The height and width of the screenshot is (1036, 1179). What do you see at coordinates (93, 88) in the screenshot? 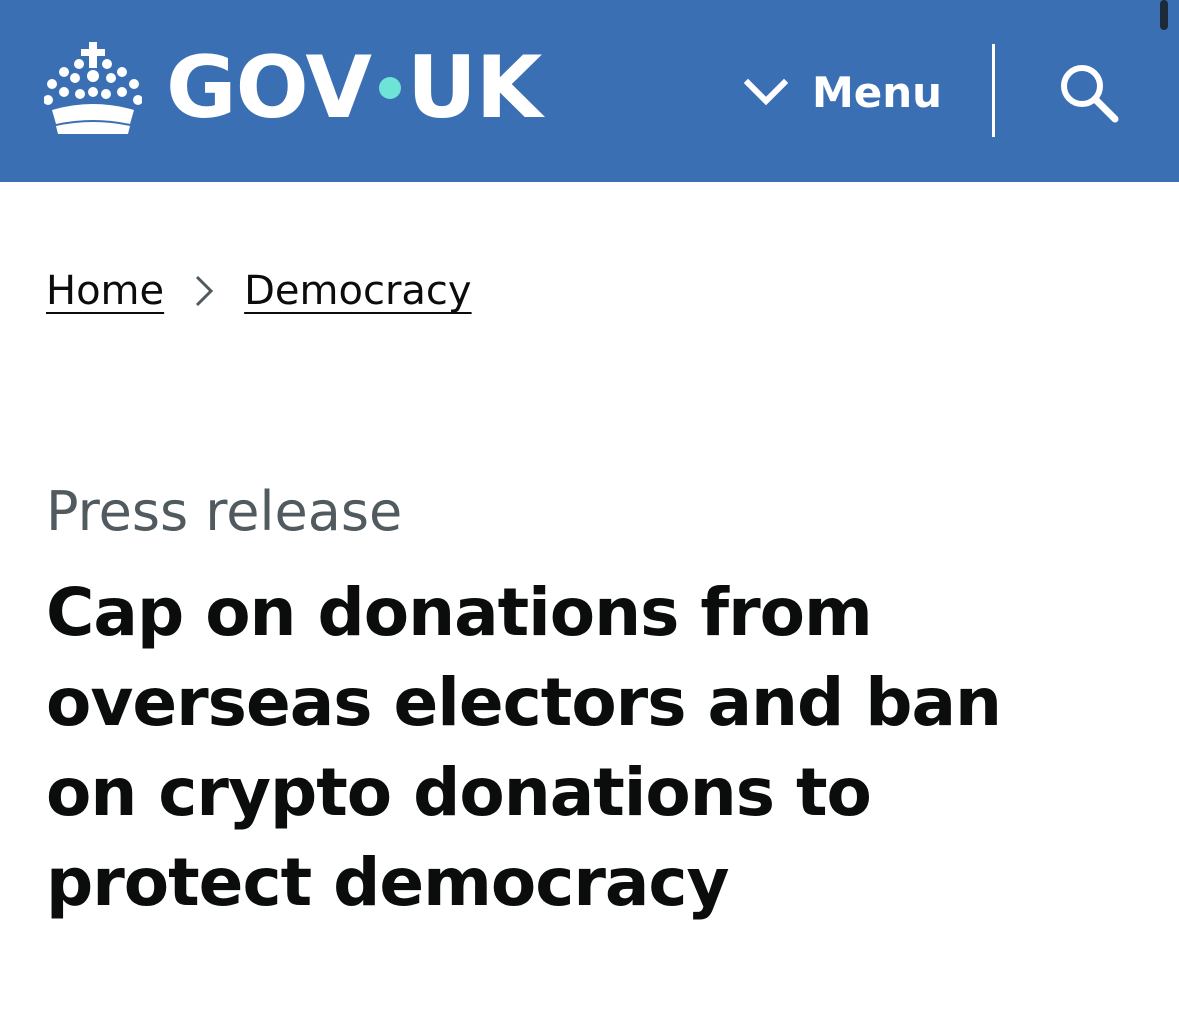
I see `crown-icon` at bounding box center [93, 88].